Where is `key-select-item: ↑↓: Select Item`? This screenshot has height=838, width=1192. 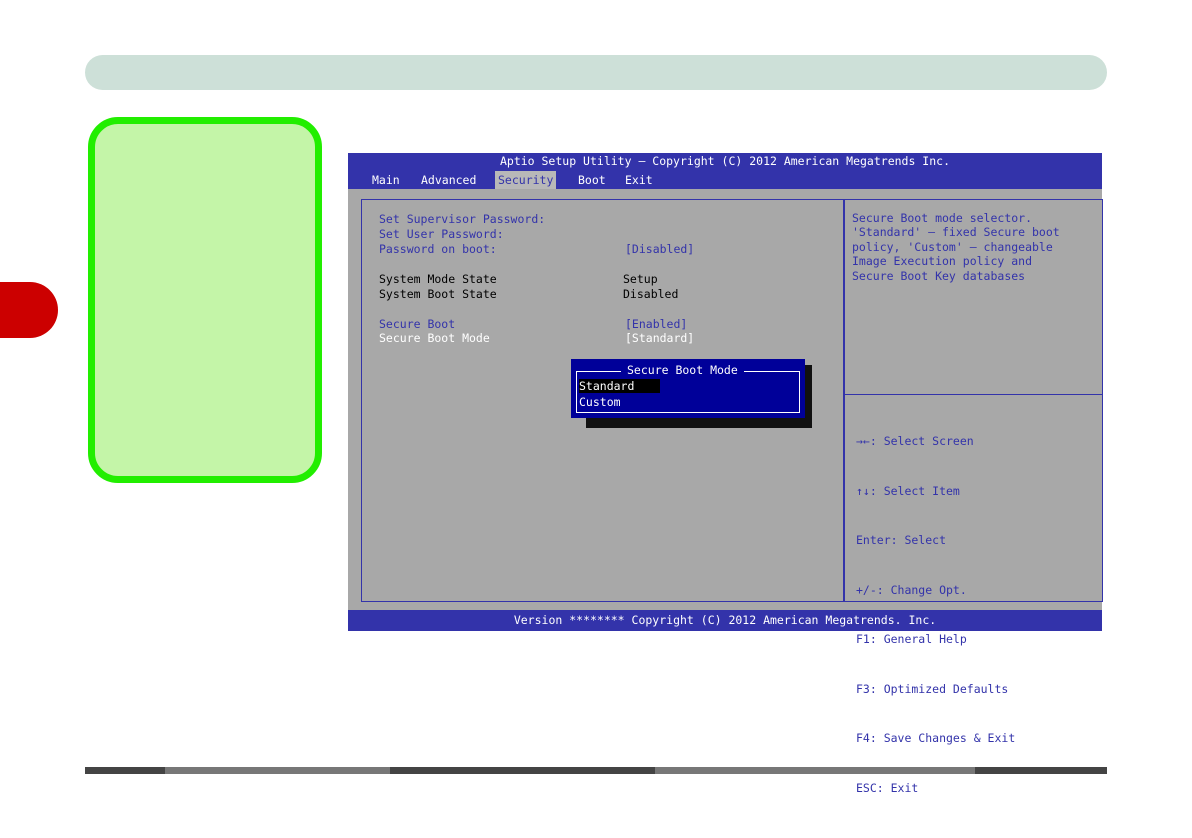 key-select-item: ↑↓: Select Item is located at coordinates (908, 490).